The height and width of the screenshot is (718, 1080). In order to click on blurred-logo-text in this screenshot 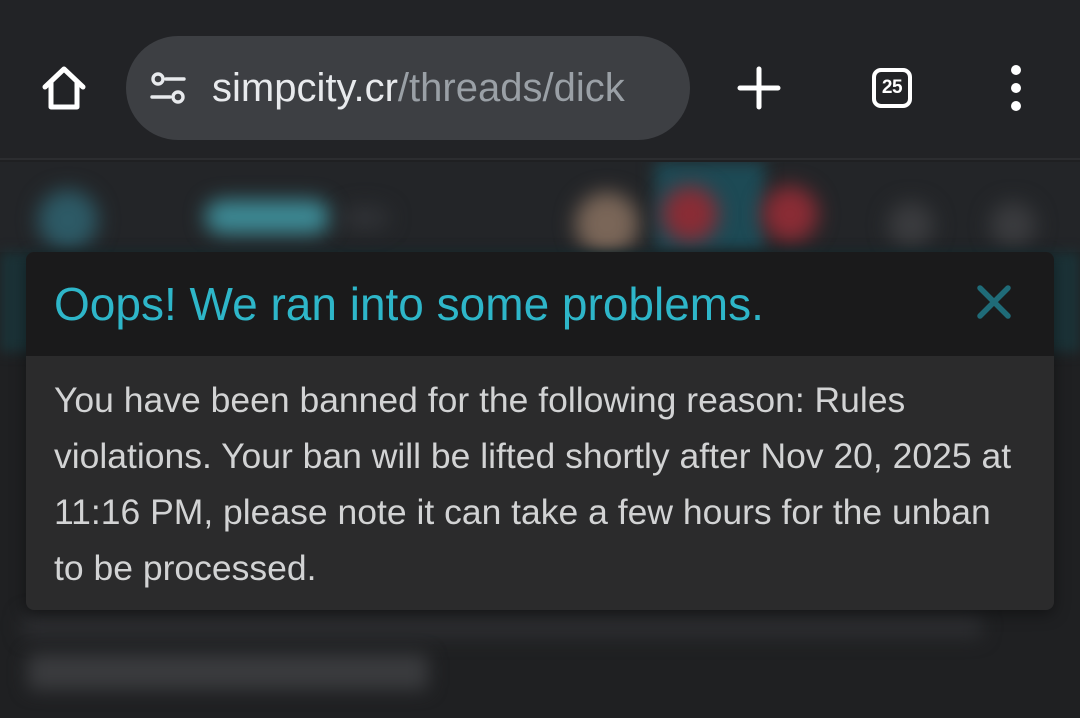, I will do `click(267, 217)`.